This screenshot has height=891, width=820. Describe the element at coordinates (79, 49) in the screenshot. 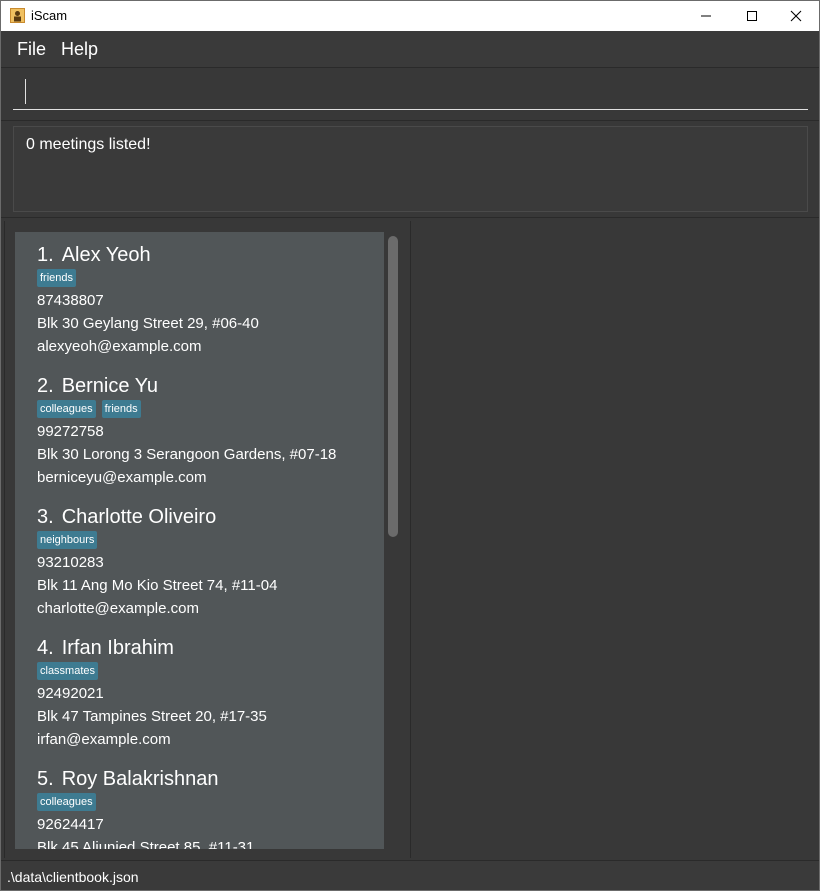

I see `menu-help: Help` at that location.